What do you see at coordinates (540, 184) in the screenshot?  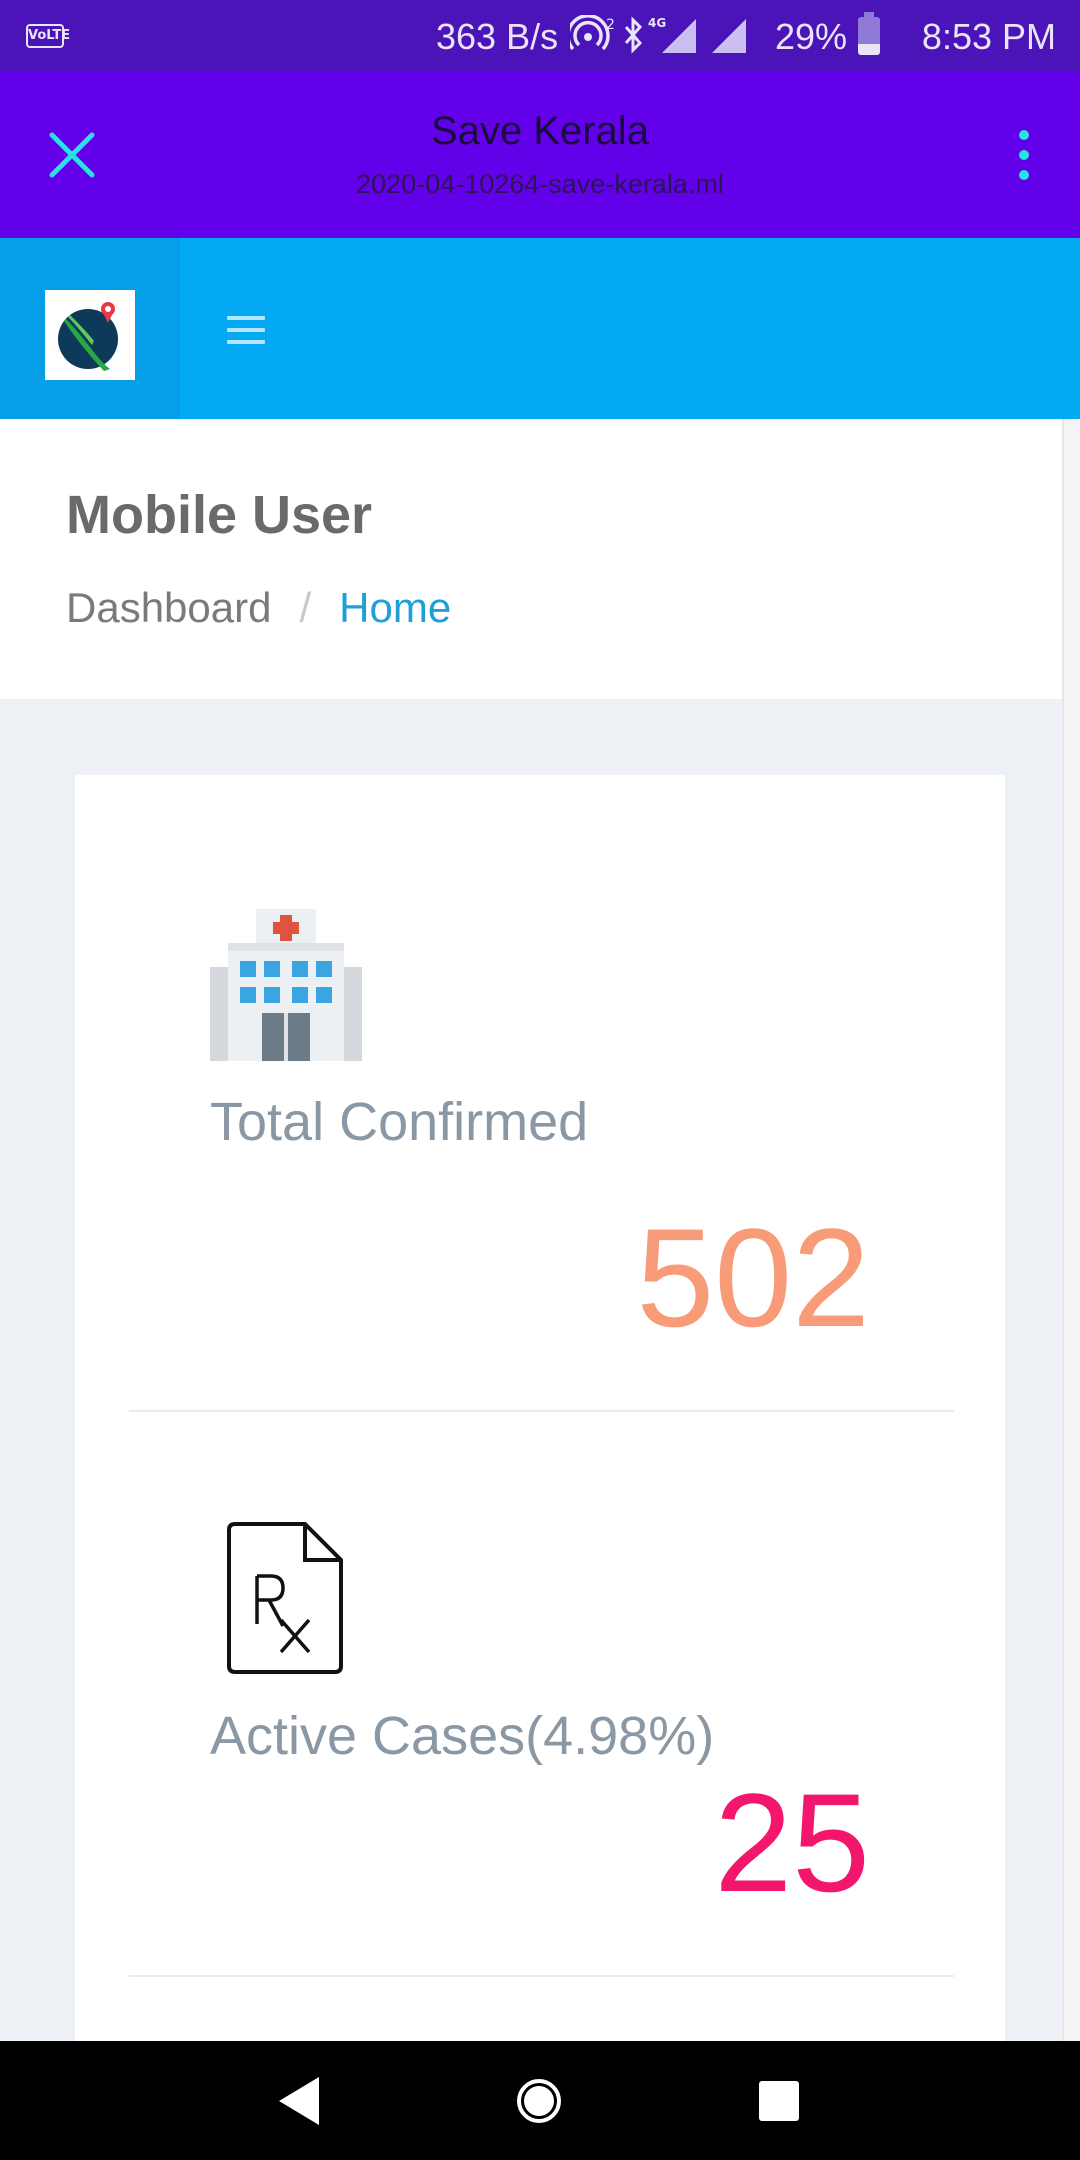 I see `page-url: 2020-04-10264-save-kerala.ml` at bounding box center [540, 184].